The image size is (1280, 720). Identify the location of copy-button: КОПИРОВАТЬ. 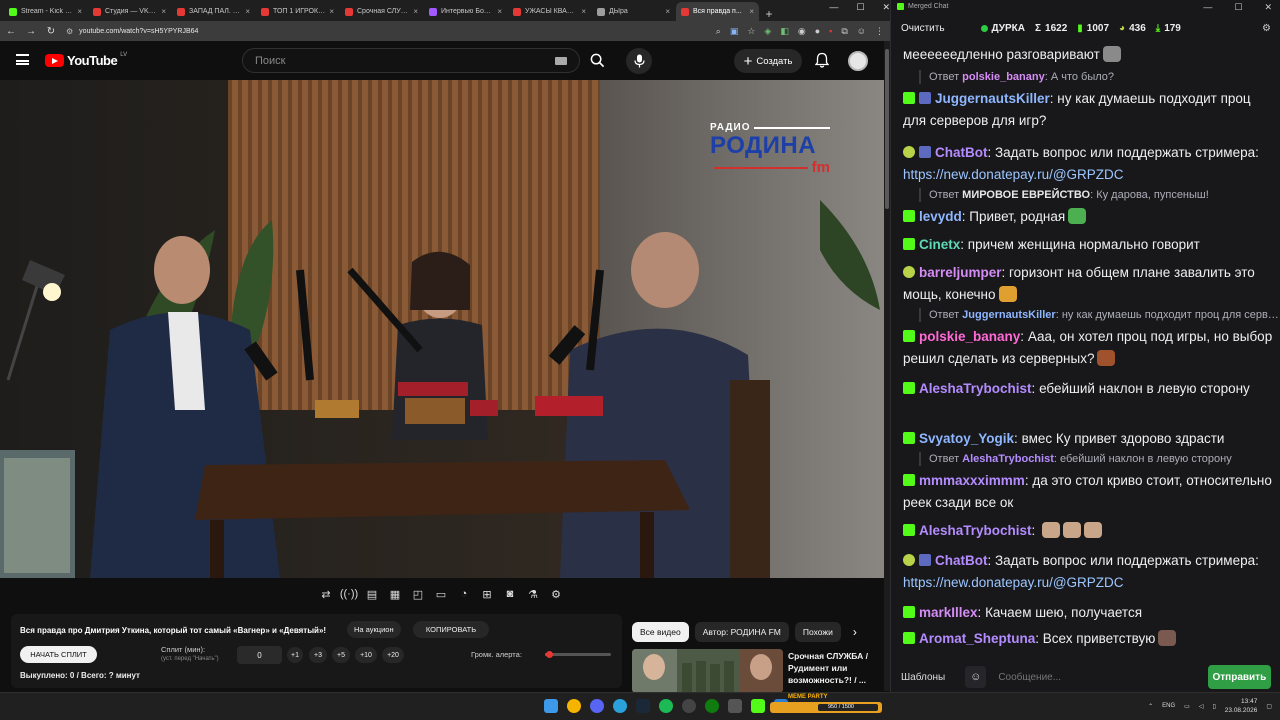
(451, 629).